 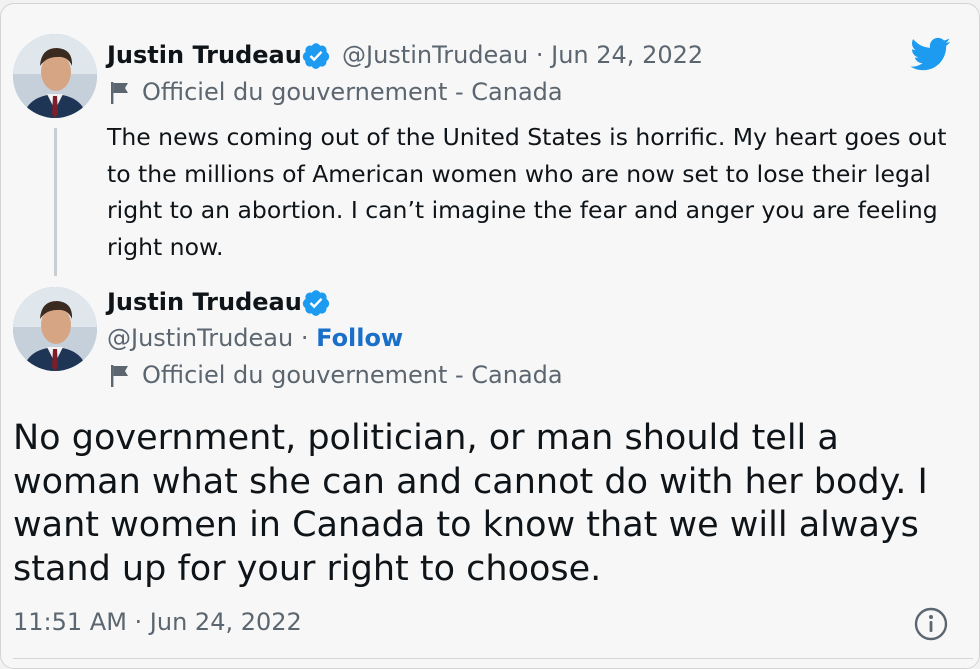 What do you see at coordinates (55, 202) in the screenshot?
I see `thread-connector-line` at bounding box center [55, 202].